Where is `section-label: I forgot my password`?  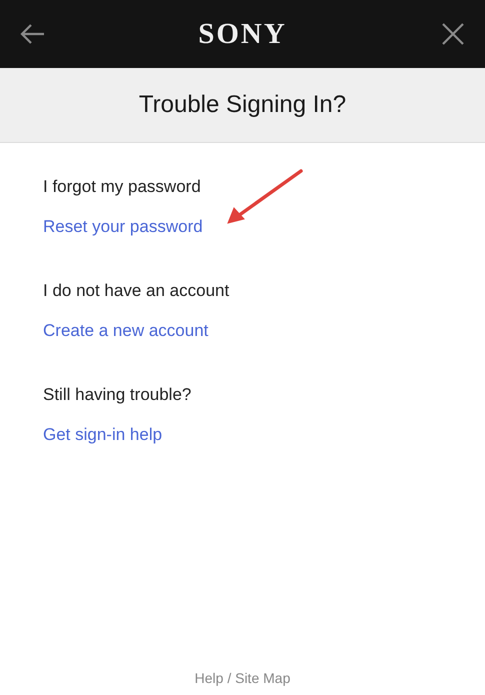 section-label: I forgot my password is located at coordinates (122, 187).